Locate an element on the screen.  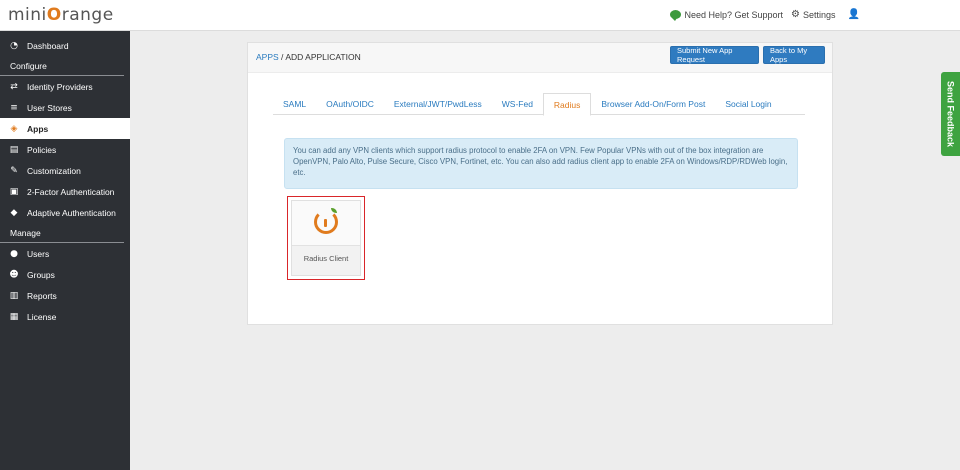
back-to-my-apps-button: Back to My Apps is located at coordinates (794, 55).